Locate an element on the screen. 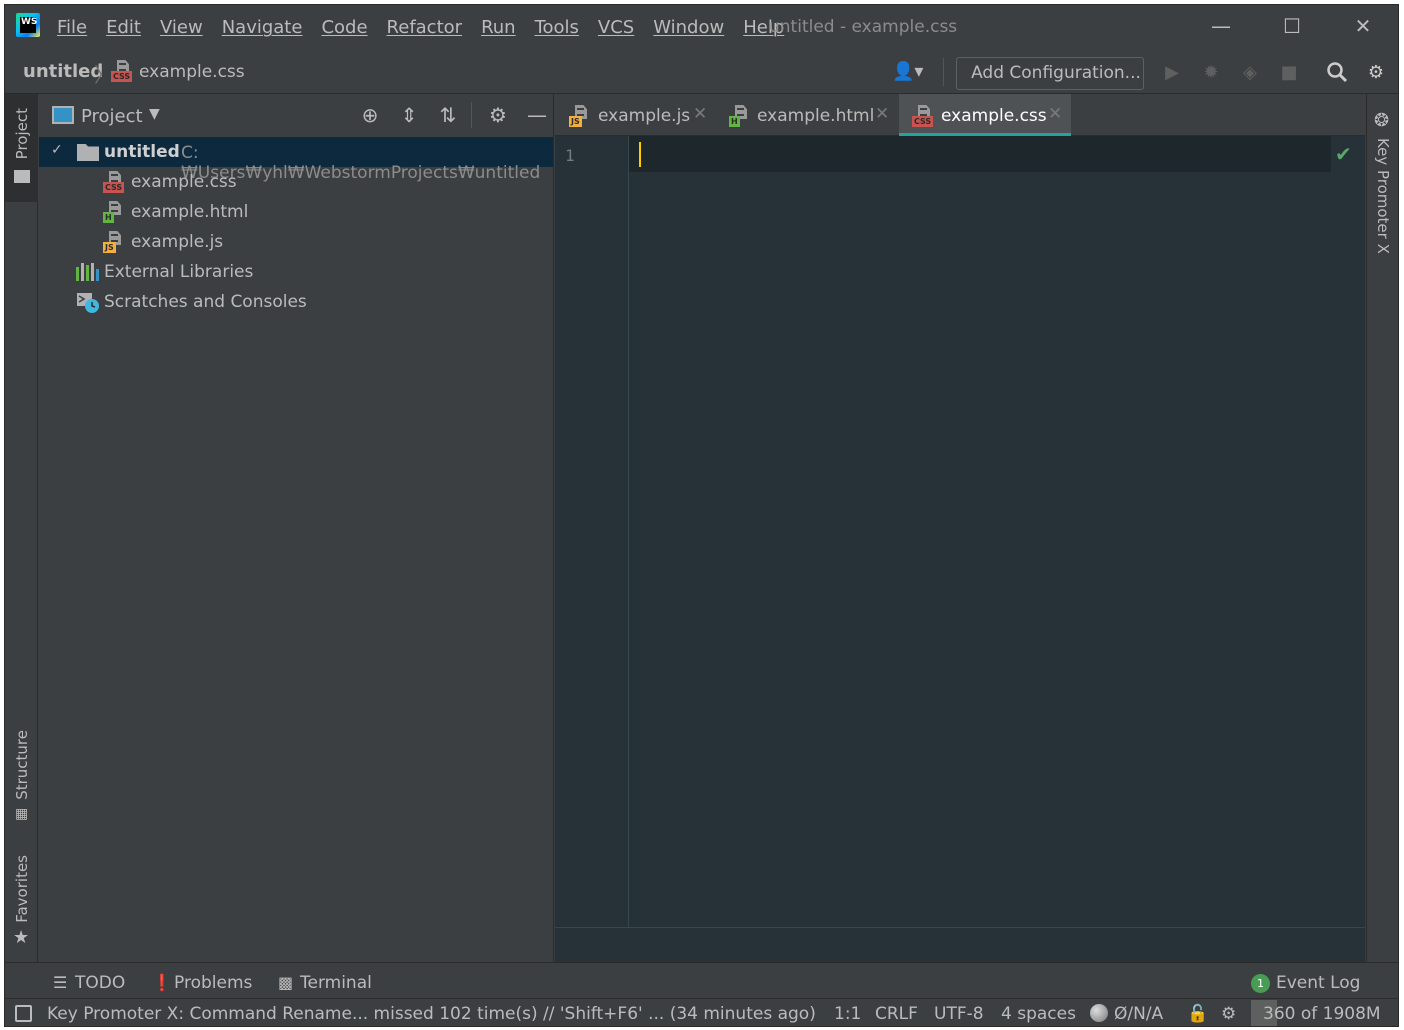 This screenshot has width=1404, height=1030. search-icon is located at coordinates (1337, 73).